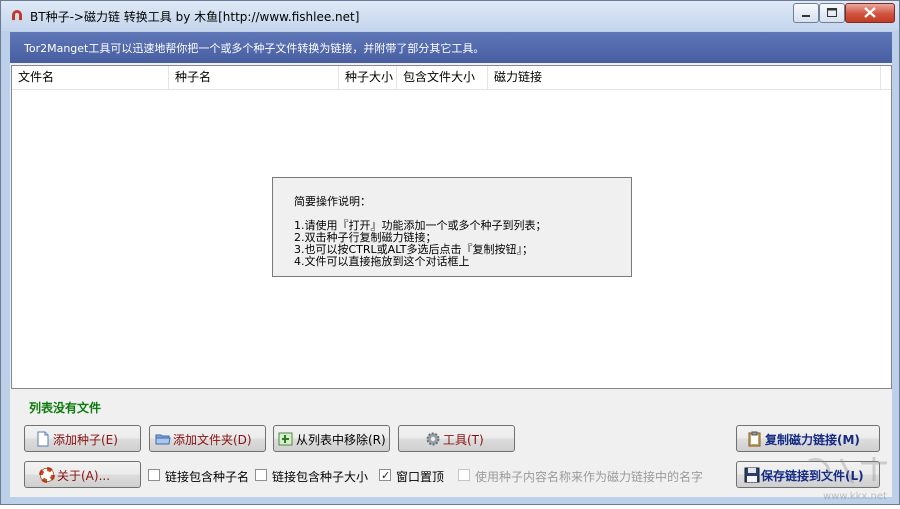 This screenshot has height=509, width=900. Describe the element at coordinates (90, 77) in the screenshot. I see `column-header-filename: 文件名` at that location.